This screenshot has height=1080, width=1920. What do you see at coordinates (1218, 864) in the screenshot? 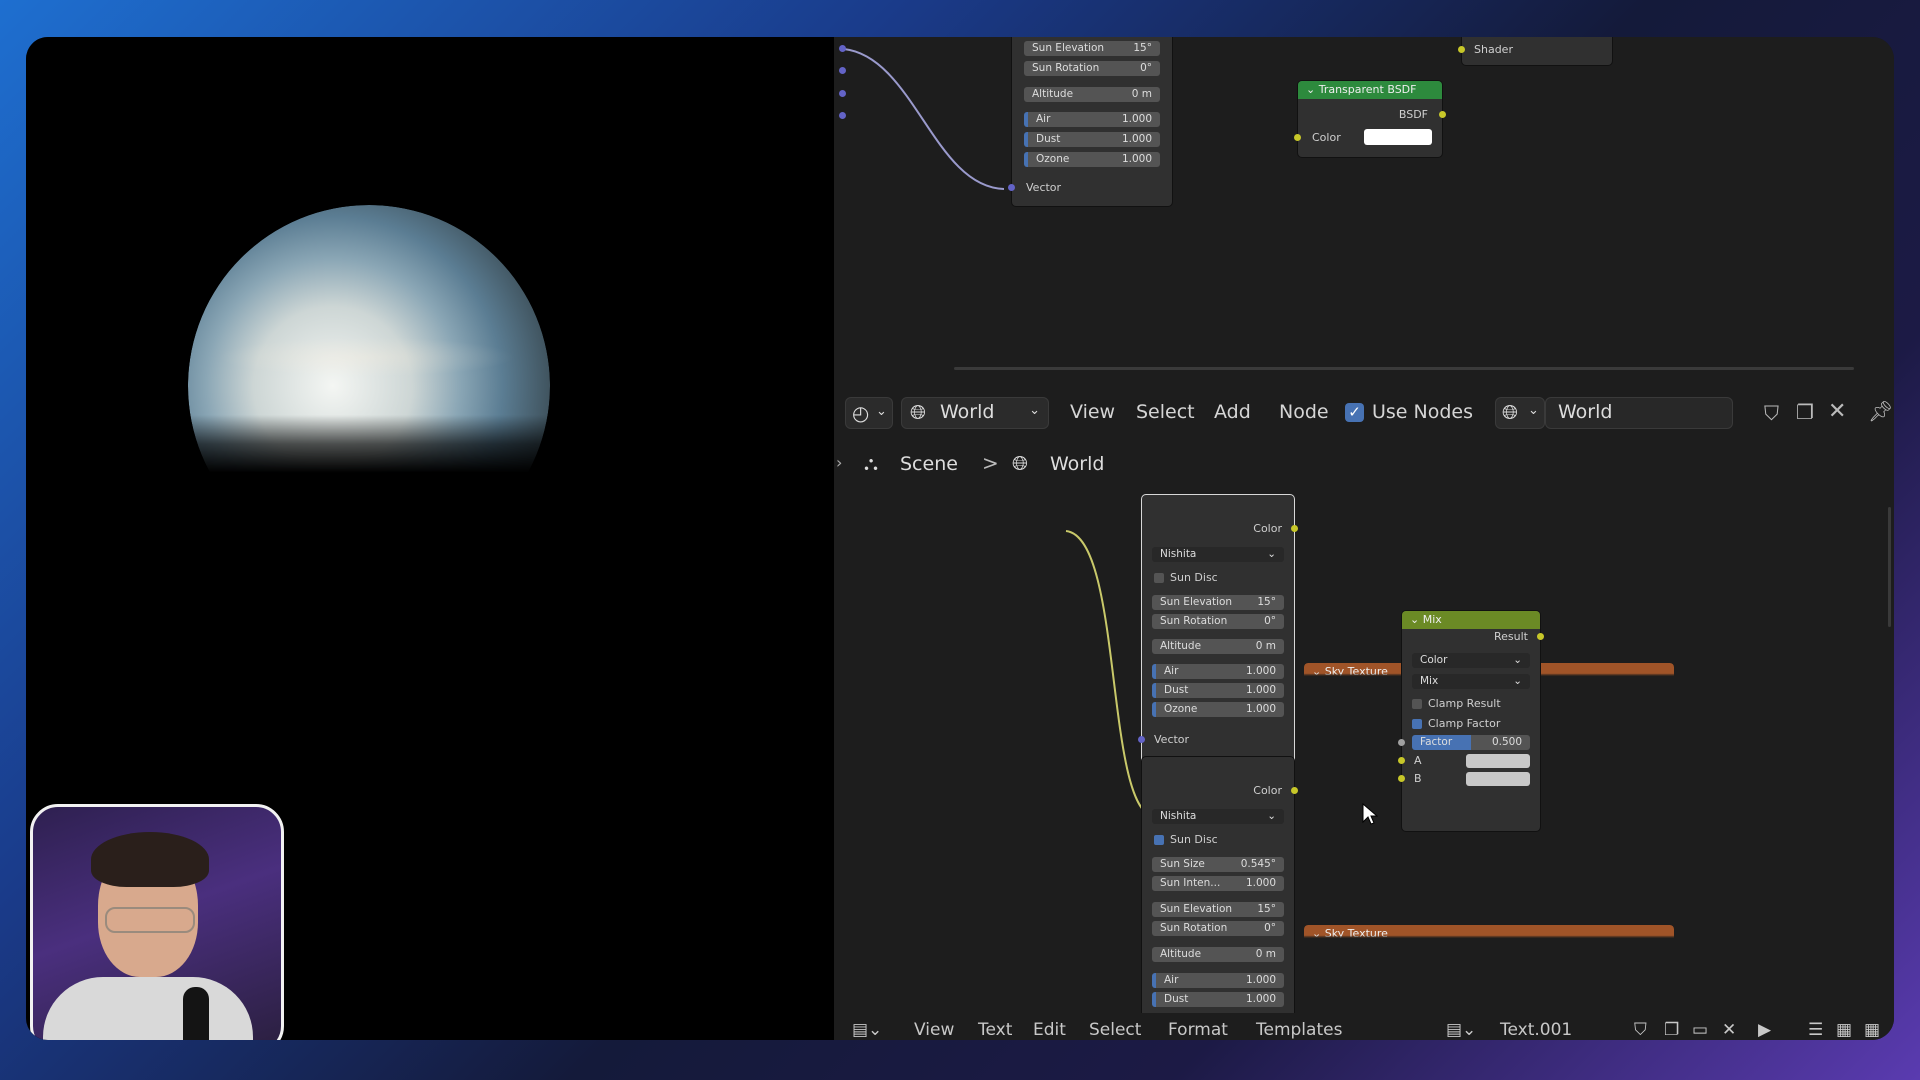
I see `sun-size-field: Sun Size 0.545°` at bounding box center [1218, 864].